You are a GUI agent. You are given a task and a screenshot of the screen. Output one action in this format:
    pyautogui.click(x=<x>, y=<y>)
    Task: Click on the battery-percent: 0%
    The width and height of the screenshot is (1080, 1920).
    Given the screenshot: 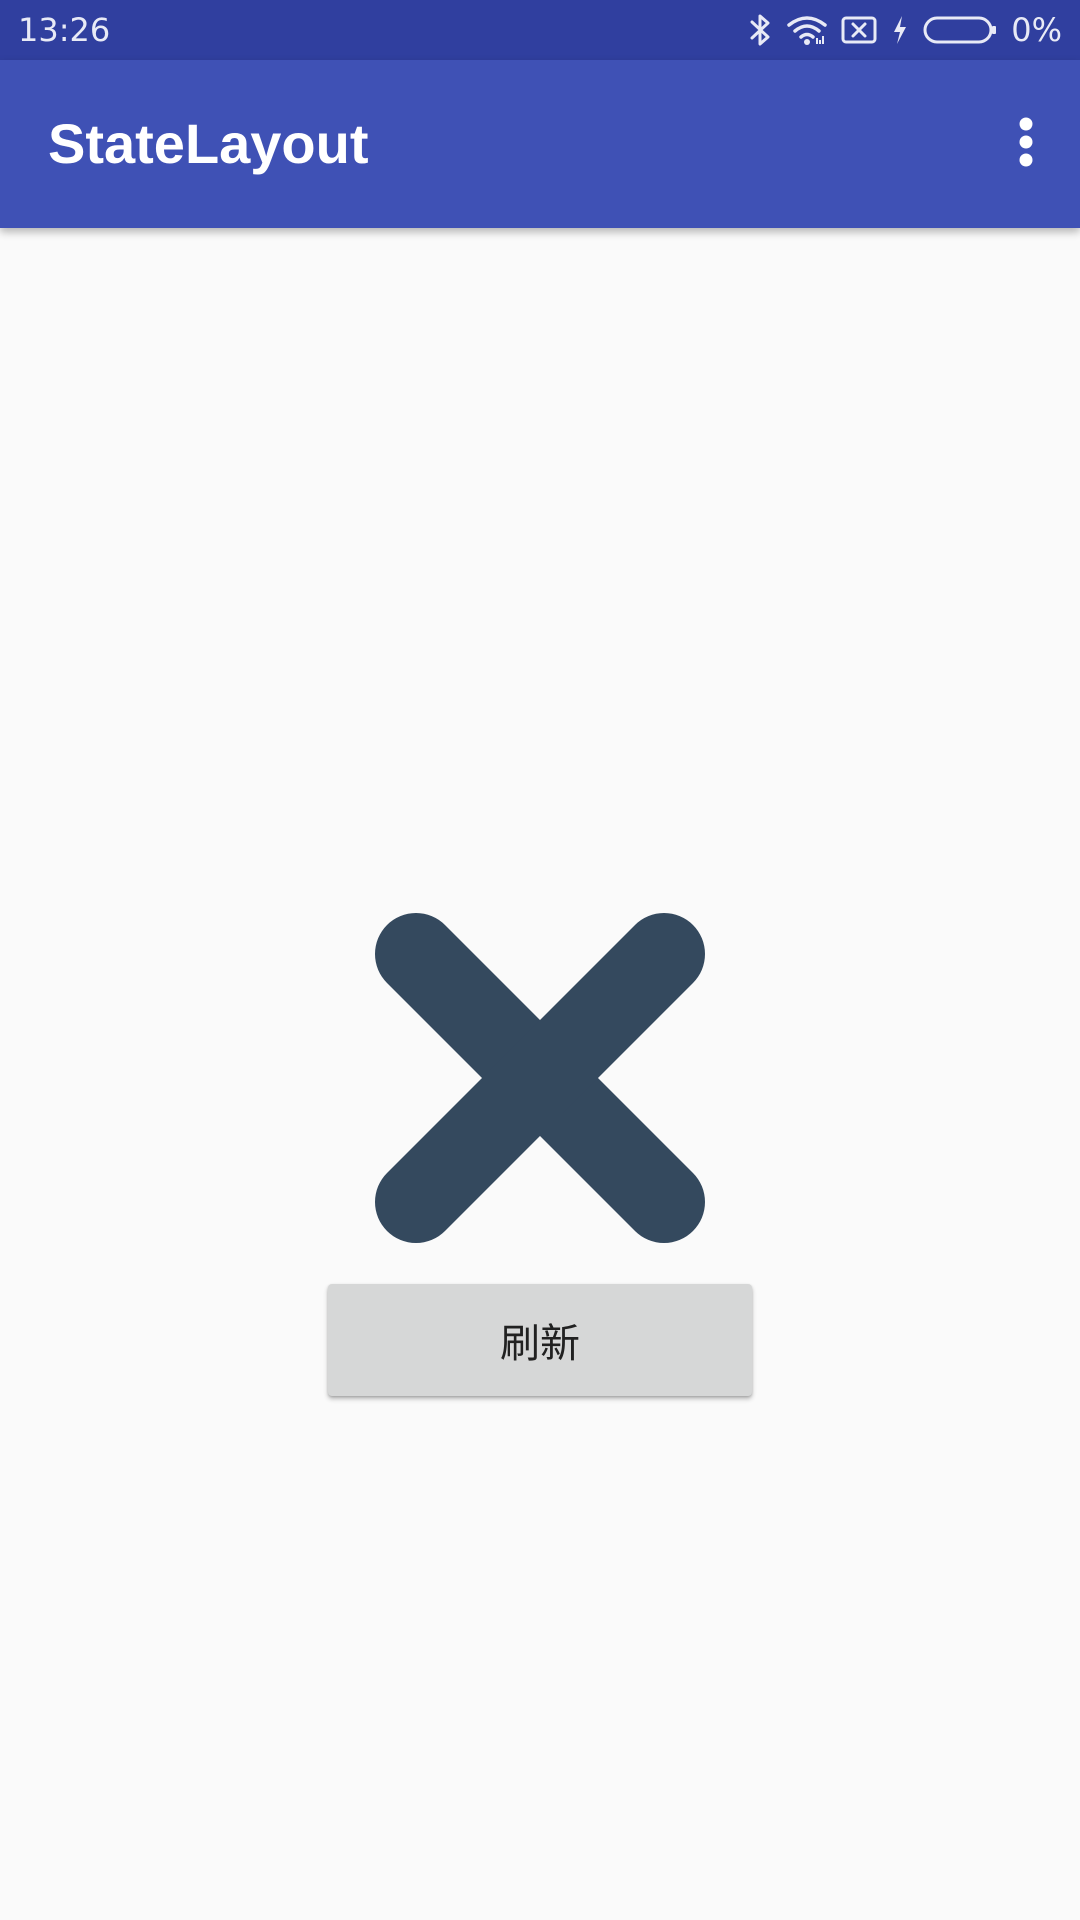 What is the action you would take?
    pyautogui.click(x=1036, y=30)
    